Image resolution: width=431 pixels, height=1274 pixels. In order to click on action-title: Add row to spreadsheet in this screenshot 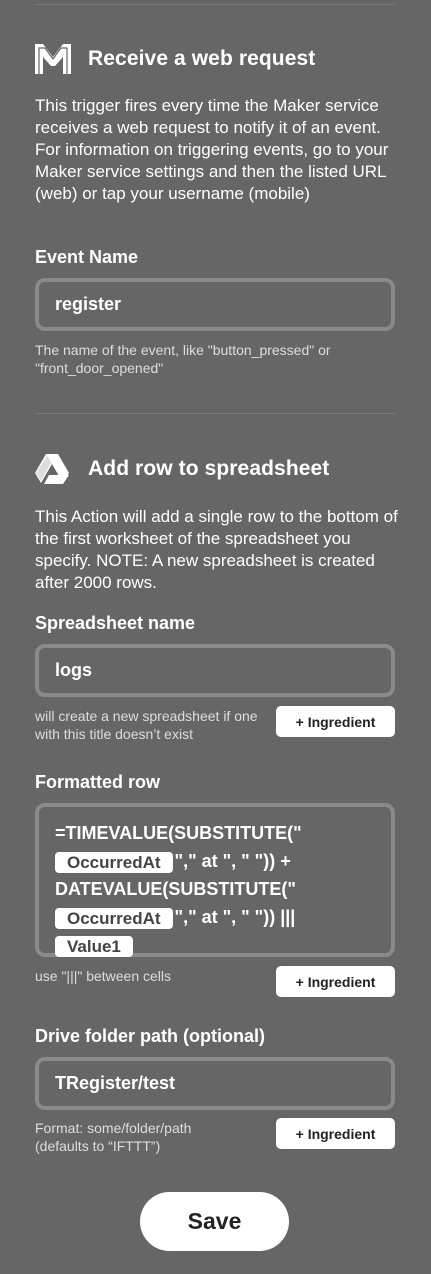, I will do `click(209, 468)`.